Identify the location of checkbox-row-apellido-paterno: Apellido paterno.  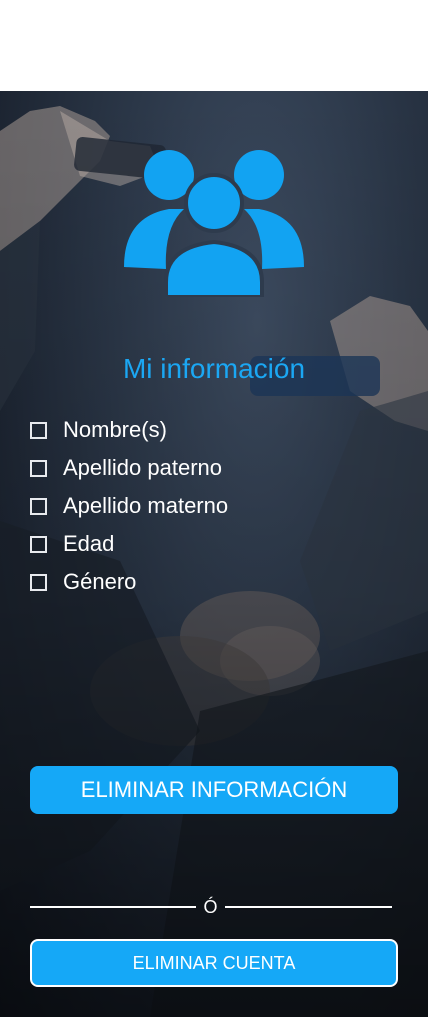
(210, 468).